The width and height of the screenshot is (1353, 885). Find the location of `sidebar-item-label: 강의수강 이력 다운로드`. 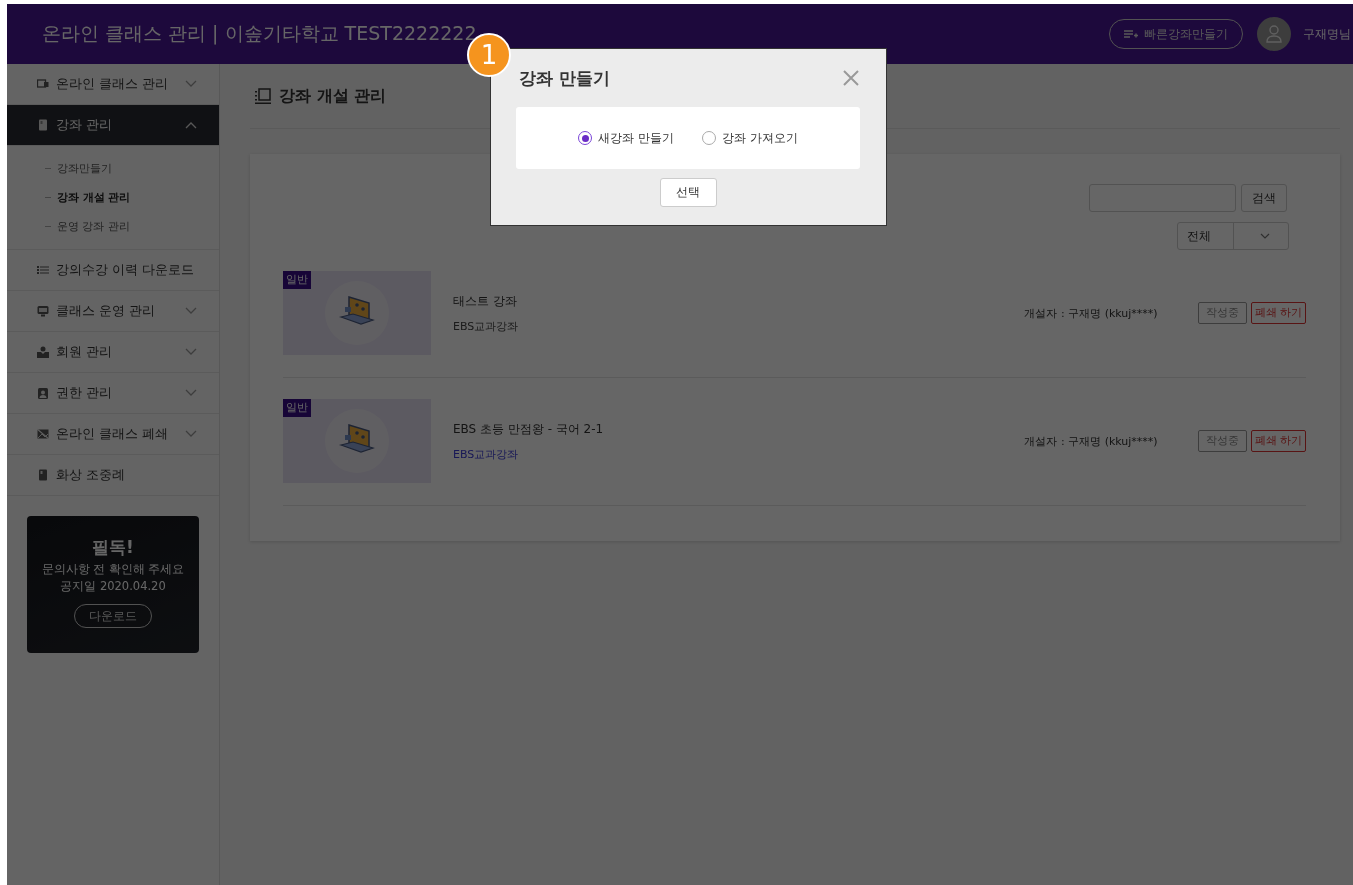

sidebar-item-label: 강의수강 이력 다운로드 is located at coordinates (125, 270).